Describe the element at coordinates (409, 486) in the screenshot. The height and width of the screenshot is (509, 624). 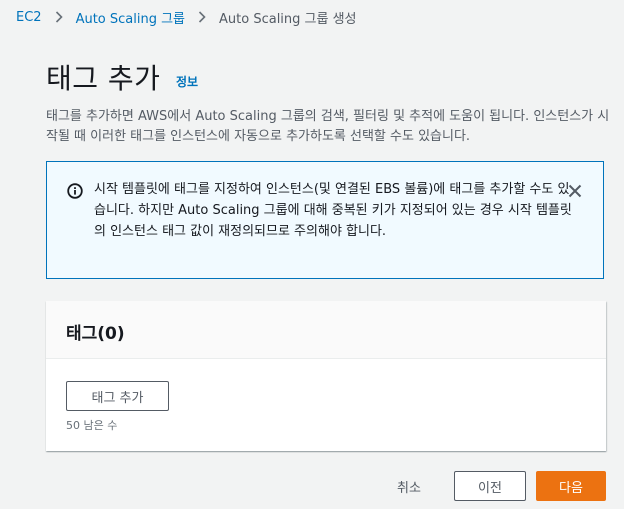
I see `cancel-button: 취소` at that location.